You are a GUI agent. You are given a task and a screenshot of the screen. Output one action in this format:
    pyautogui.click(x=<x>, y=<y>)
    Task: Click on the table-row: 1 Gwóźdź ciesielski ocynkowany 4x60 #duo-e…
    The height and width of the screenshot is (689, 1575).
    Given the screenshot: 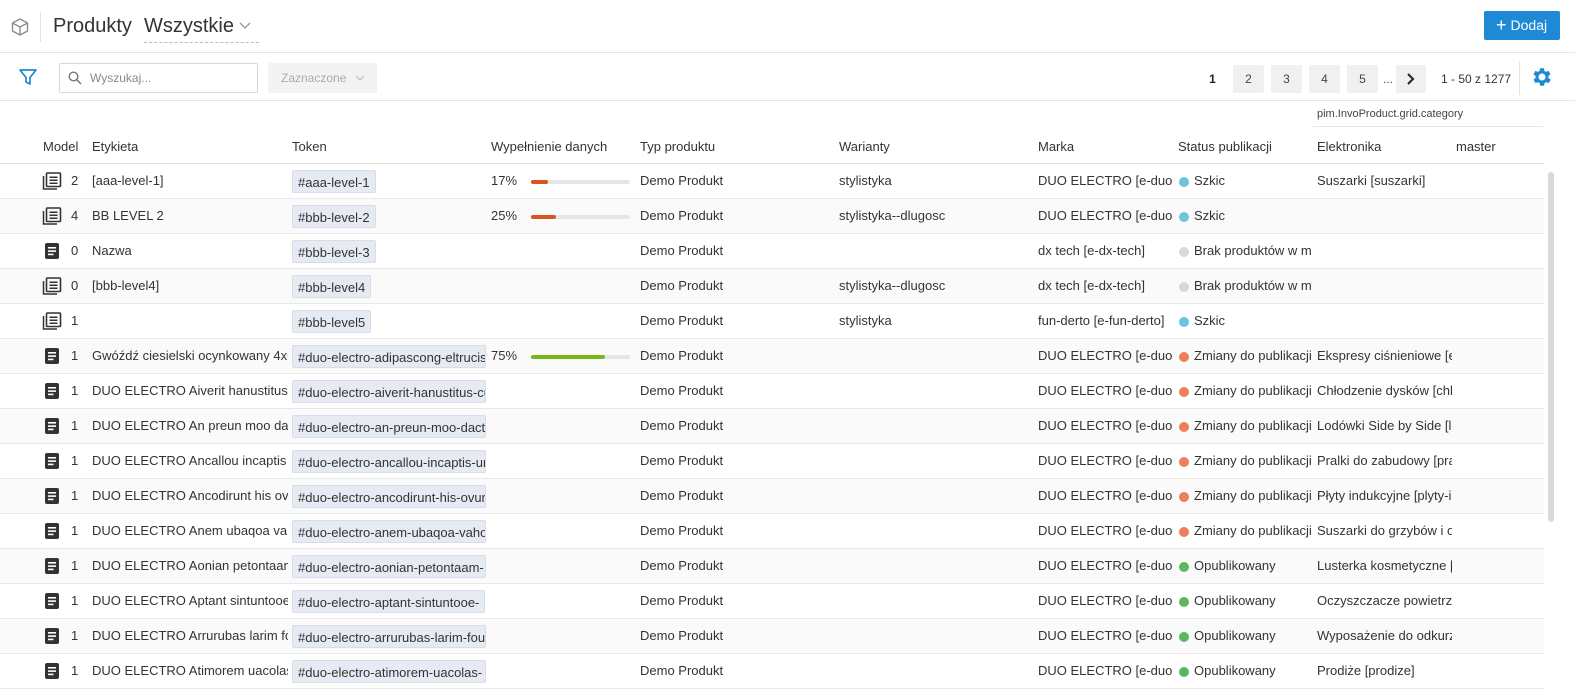 What is the action you would take?
    pyautogui.click(x=772, y=356)
    